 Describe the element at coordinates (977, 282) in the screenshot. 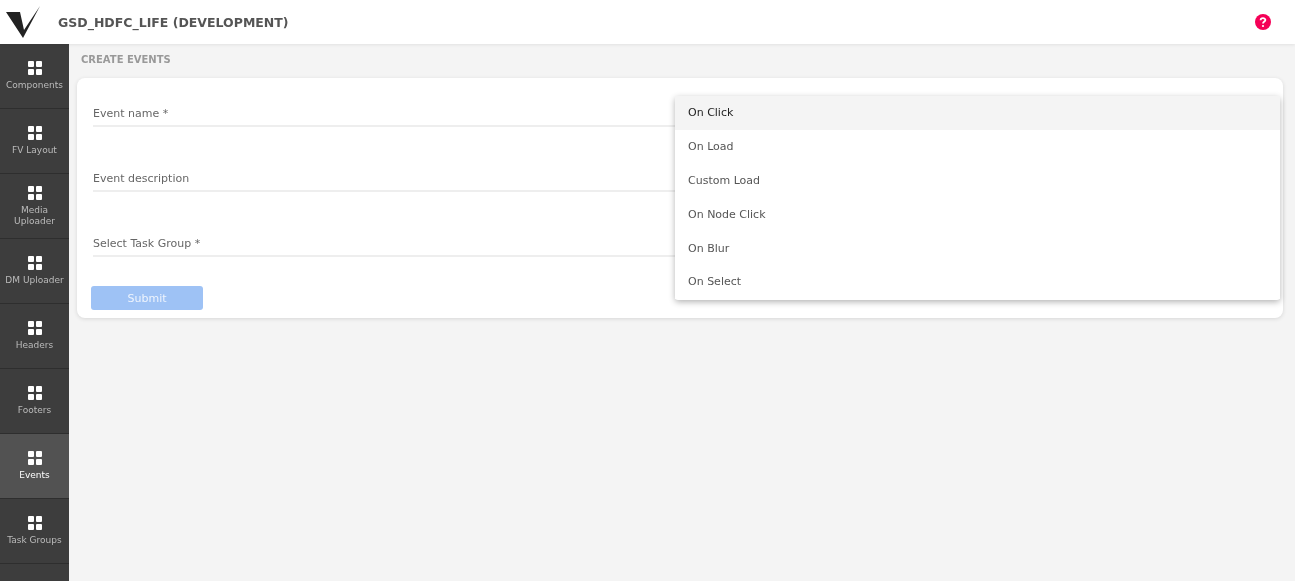

I see `menu-option: On Select` at that location.